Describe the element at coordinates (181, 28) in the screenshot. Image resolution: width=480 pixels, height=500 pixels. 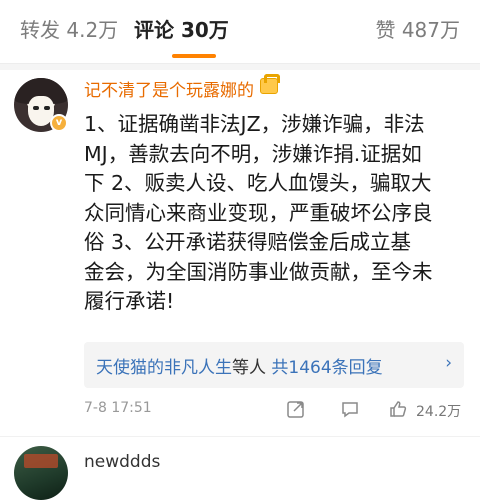
I see `tab-comment: 评论 30万` at that location.